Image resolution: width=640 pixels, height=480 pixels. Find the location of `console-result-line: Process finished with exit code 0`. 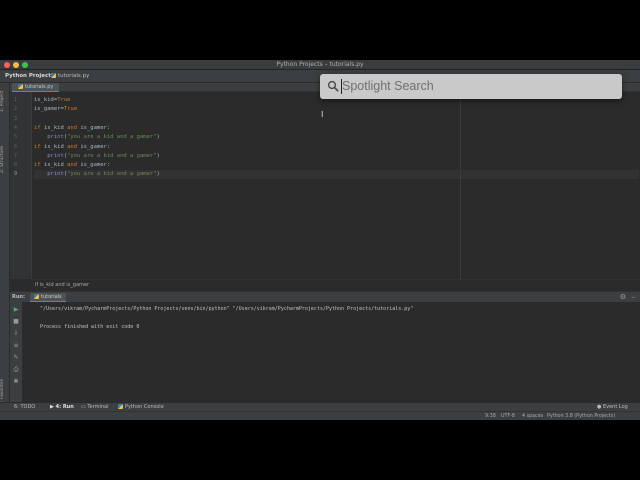

console-result-line: Process finished with exit code 0 is located at coordinates (90, 327).